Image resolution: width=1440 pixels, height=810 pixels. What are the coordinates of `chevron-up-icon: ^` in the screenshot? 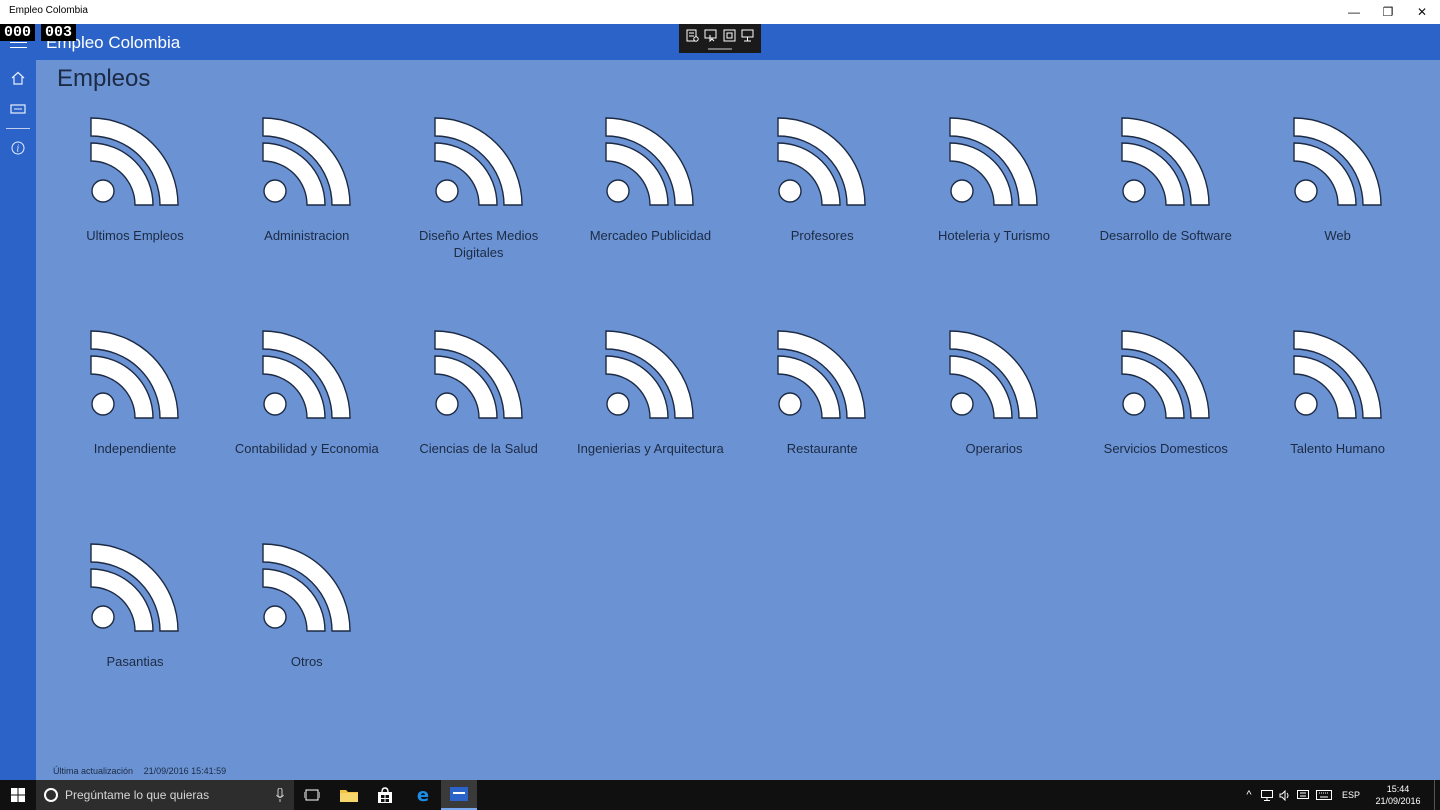 It's located at (1249, 795).